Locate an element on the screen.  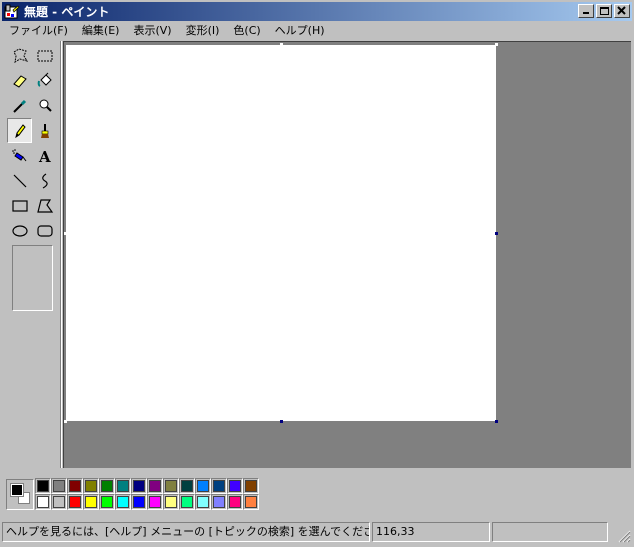
resize-handle-right is located at coordinates (496, 233).